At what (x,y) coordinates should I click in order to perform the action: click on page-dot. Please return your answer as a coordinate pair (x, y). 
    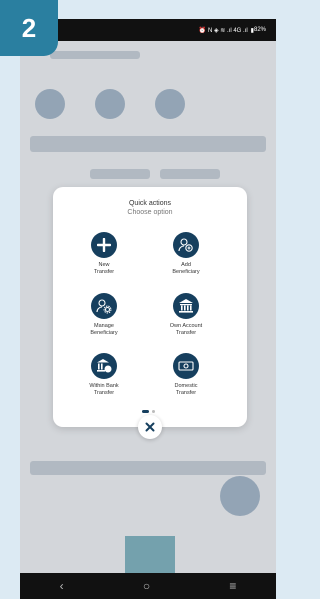
    Looking at the image, I should click on (153, 411).